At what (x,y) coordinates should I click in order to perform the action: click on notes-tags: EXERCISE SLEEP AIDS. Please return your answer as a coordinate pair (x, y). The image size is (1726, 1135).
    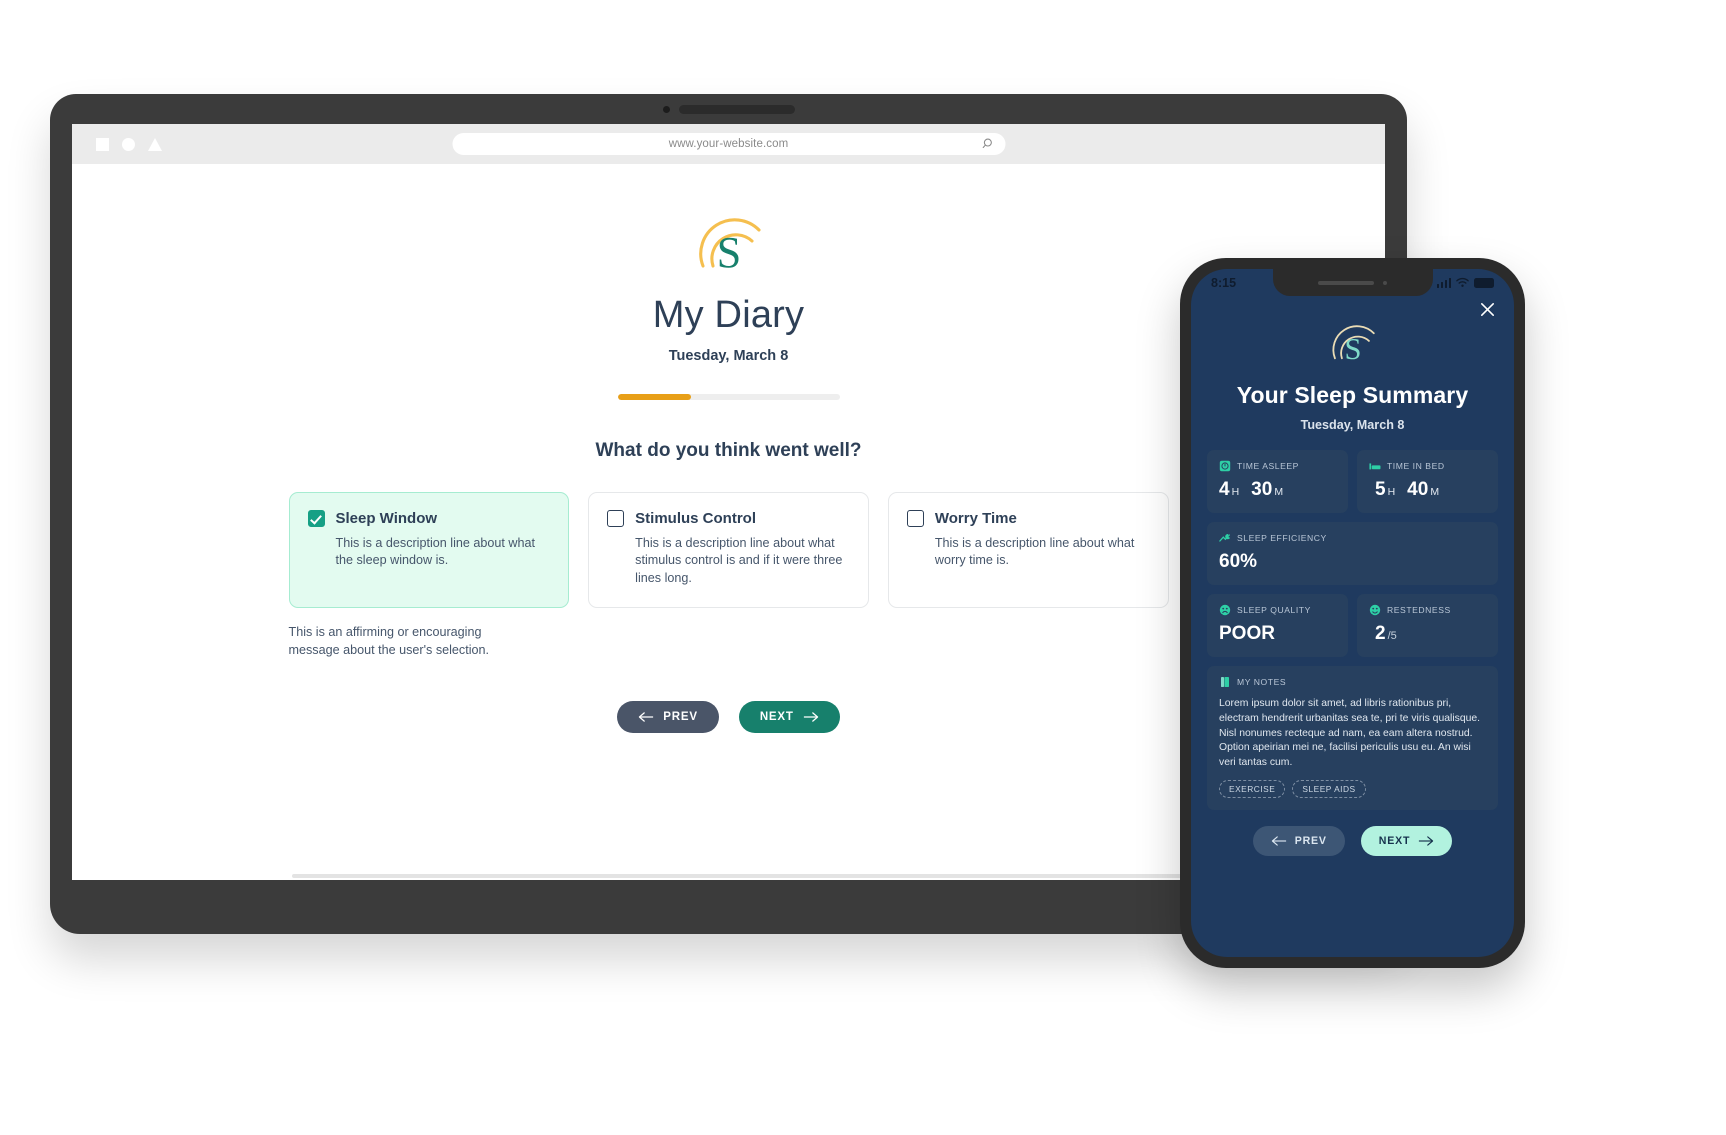
    Looking at the image, I should click on (1352, 788).